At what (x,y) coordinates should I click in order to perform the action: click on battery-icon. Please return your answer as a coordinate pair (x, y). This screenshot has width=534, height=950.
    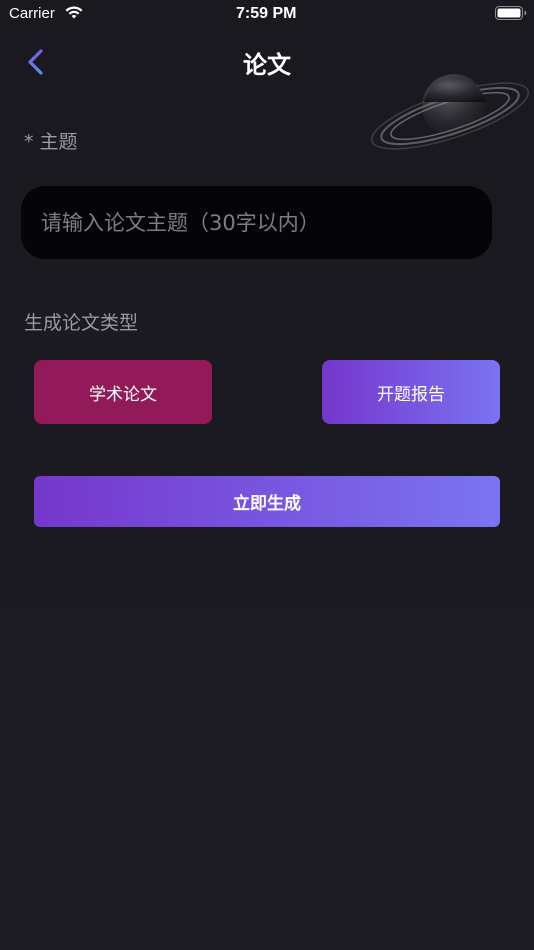
    Looking at the image, I should click on (511, 13).